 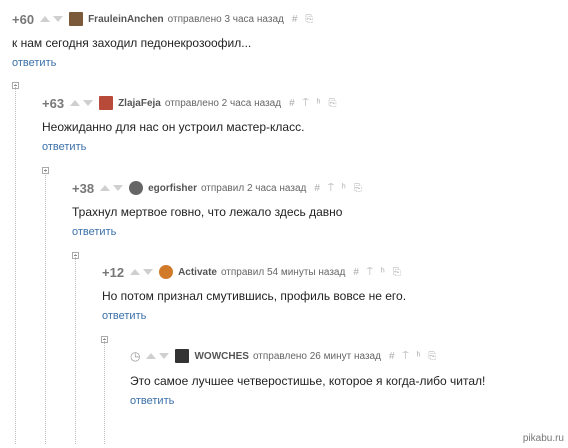 I want to click on comment-time: отправлено 2 часа назад, so click(x=223, y=103).